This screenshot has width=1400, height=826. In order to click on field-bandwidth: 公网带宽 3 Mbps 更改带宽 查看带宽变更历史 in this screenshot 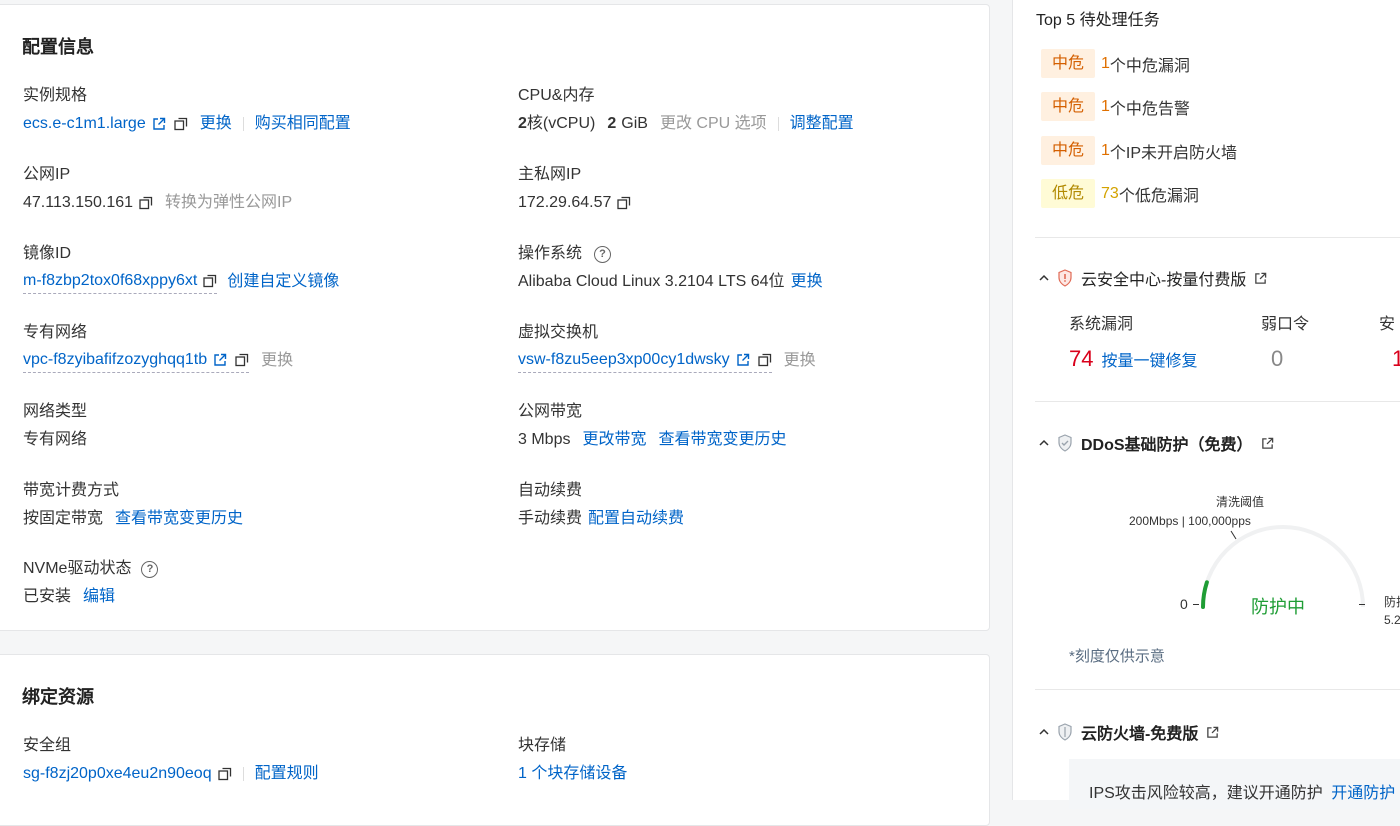, I will do `click(652, 426)`.